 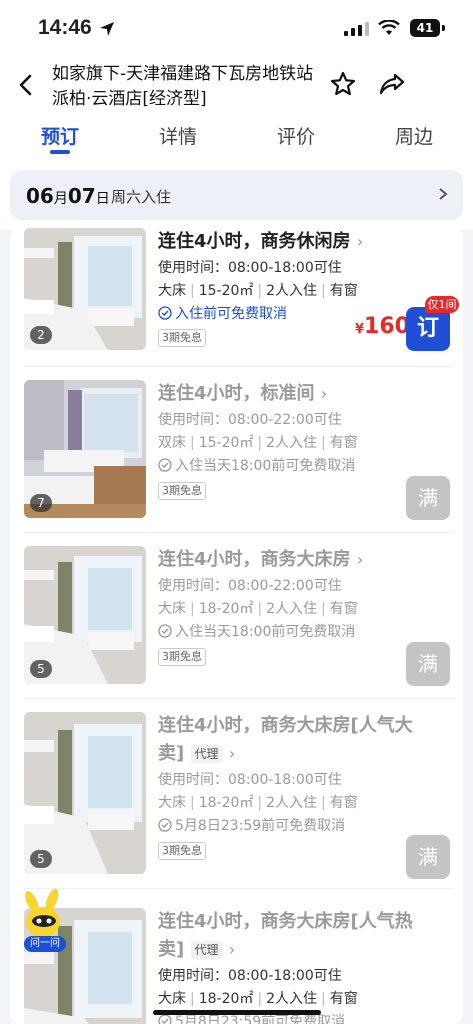 What do you see at coordinates (443, 194) in the screenshot?
I see `chevron-right-icon` at bounding box center [443, 194].